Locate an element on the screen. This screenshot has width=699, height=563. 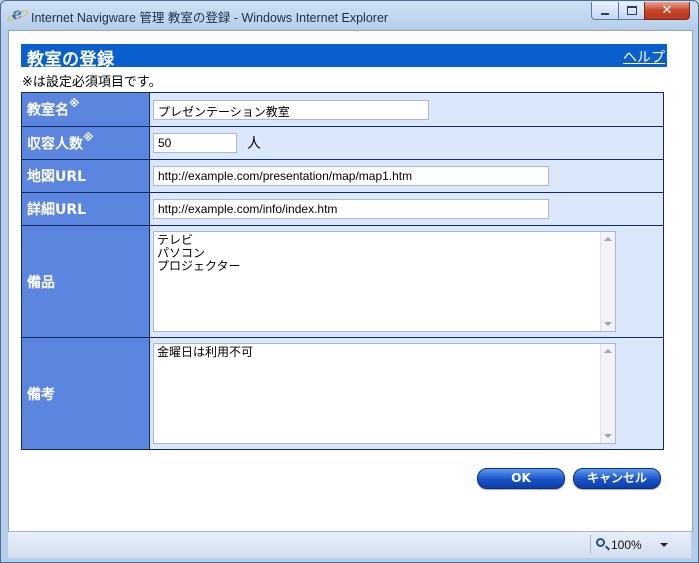
equipment-value-cell: テレビ パソコン プロジェクター is located at coordinates (406, 281).